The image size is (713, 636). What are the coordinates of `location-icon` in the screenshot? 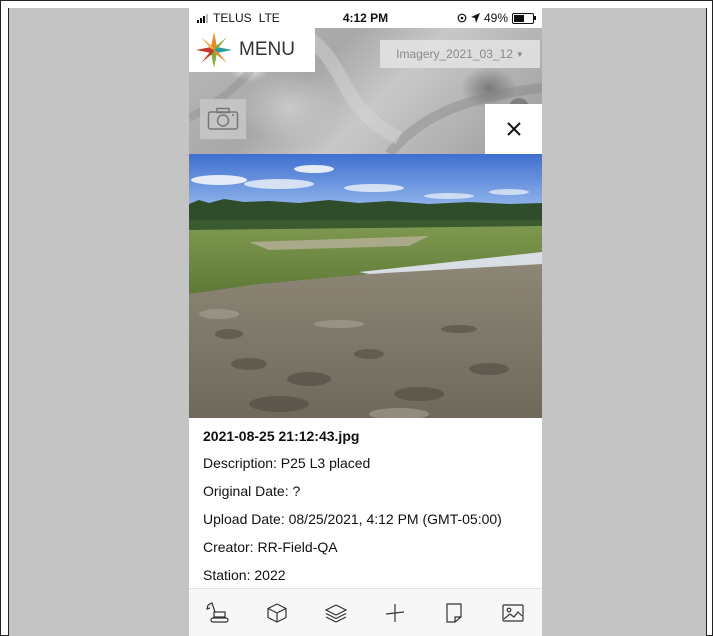 It's located at (475, 18).